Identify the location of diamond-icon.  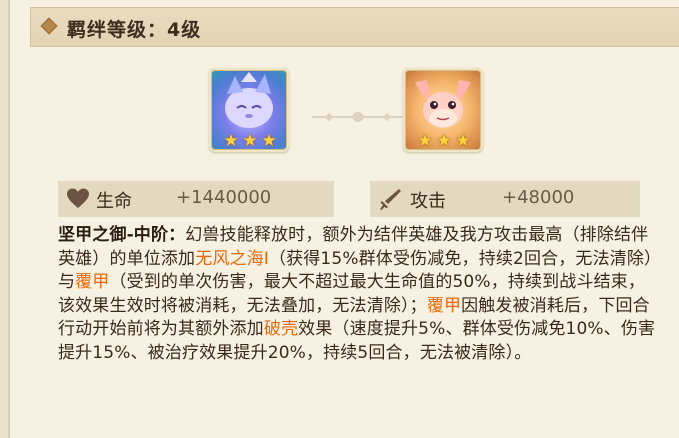
(49, 26).